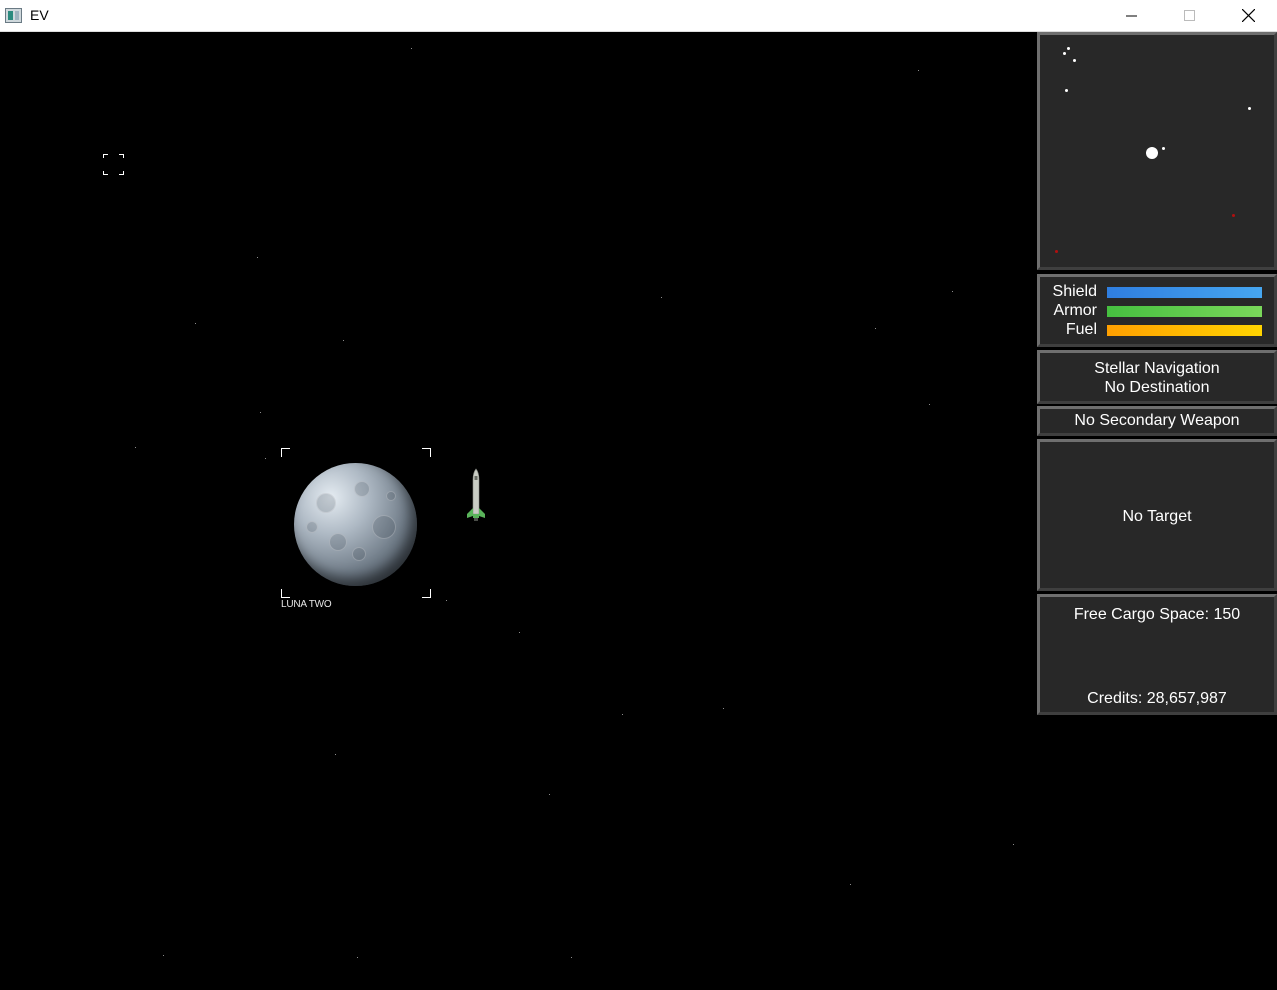 The image size is (1277, 990). What do you see at coordinates (356, 523) in the screenshot?
I see `planet-selection-brackets` at bounding box center [356, 523].